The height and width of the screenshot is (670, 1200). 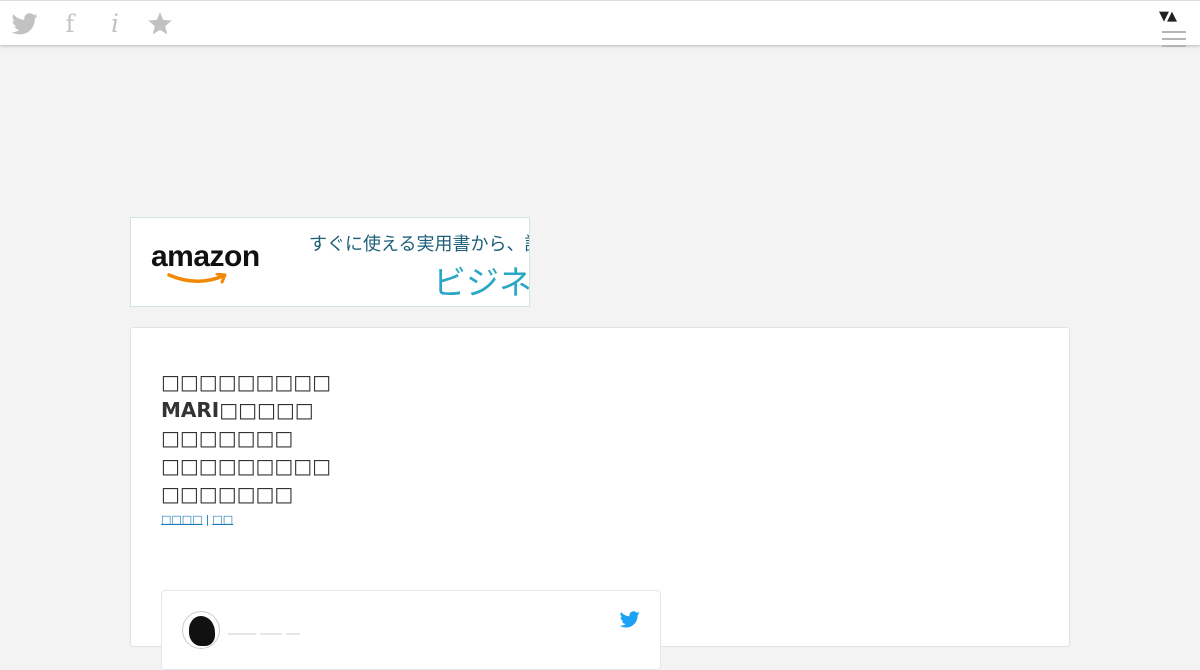 What do you see at coordinates (411, 630) in the screenshot?
I see `embedded-tweet: ____ ___ __` at bounding box center [411, 630].